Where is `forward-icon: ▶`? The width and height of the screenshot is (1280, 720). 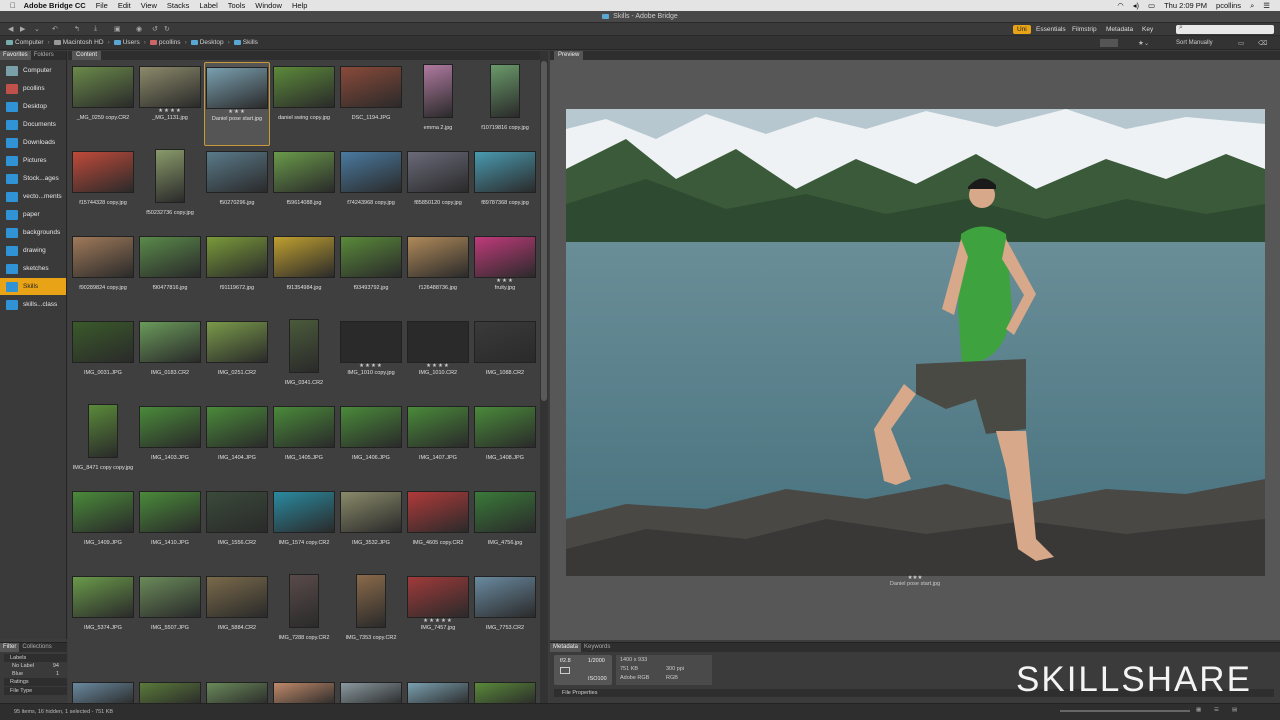
forward-icon: ▶ is located at coordinates (22, 29).